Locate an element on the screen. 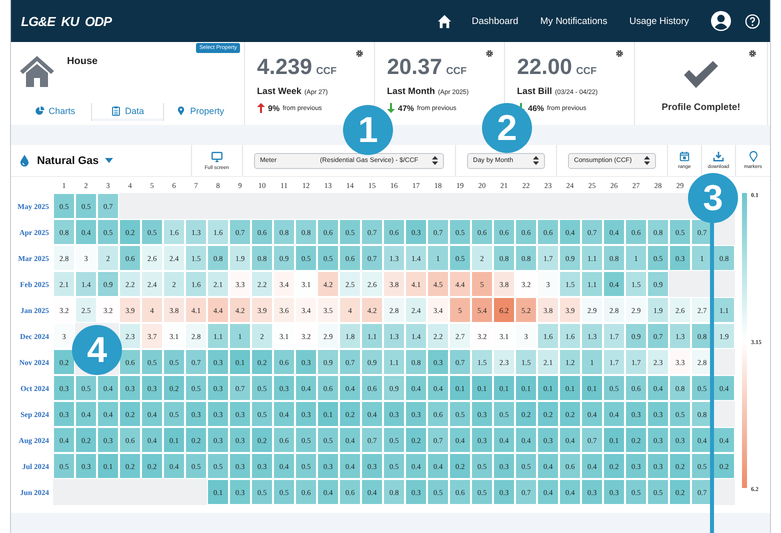  arrow-up-icon is located at coordinates (261, 108).